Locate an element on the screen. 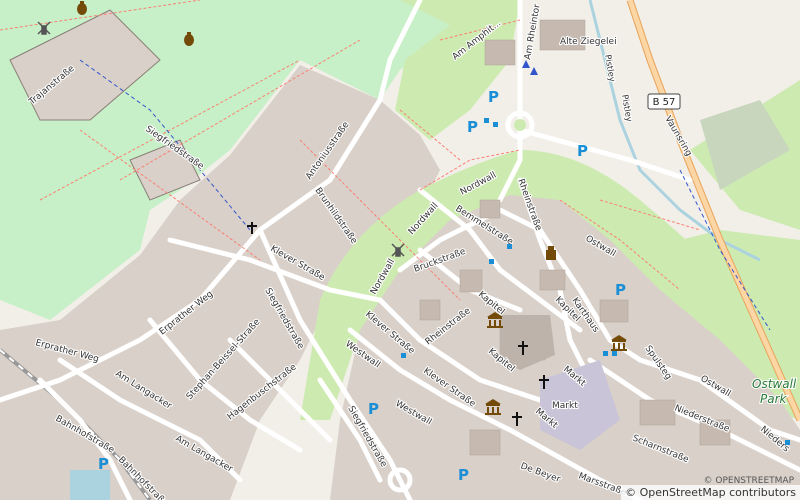 Image resolution: width=800 pixels, height=500 pixels. openstreetmap-link: OpenStreetMap is located at coordinates (683, 492).